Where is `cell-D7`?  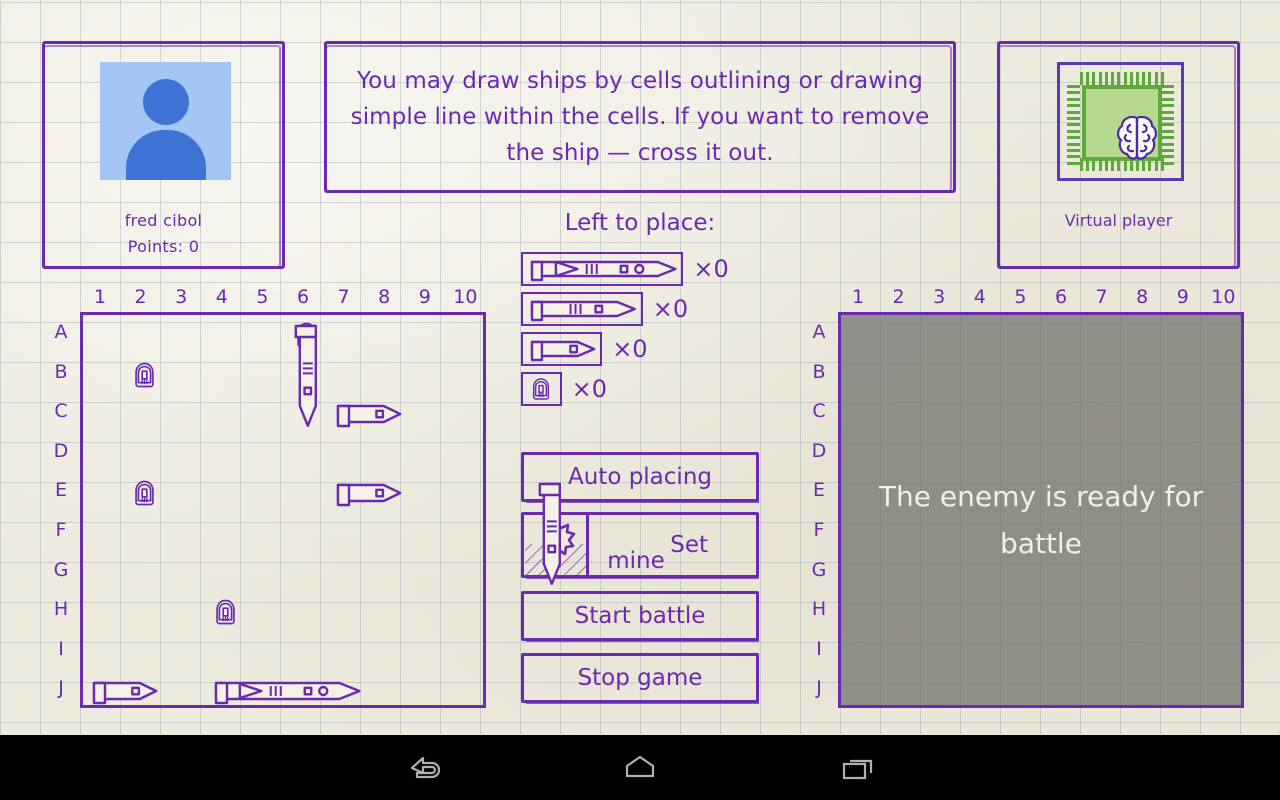
cell-D7 is located at coordinates (347, 453).